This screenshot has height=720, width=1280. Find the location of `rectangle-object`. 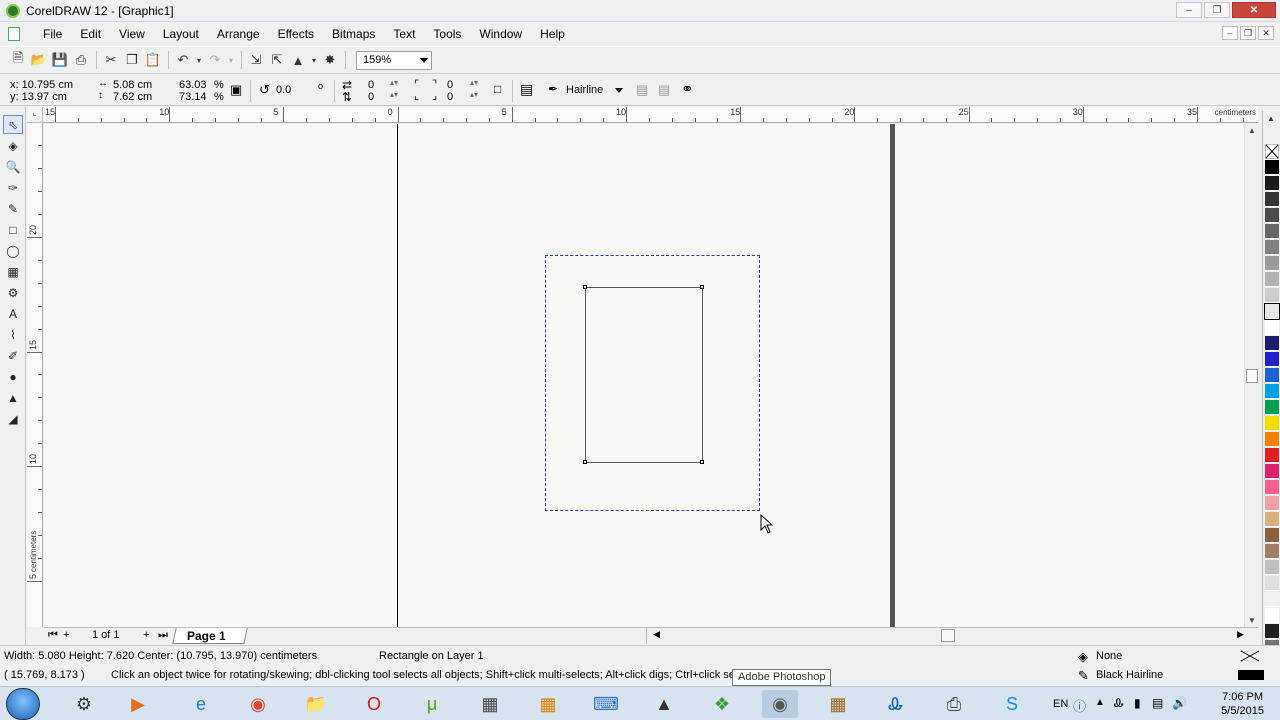

rectangle-object is located at coordinates (644, 375).